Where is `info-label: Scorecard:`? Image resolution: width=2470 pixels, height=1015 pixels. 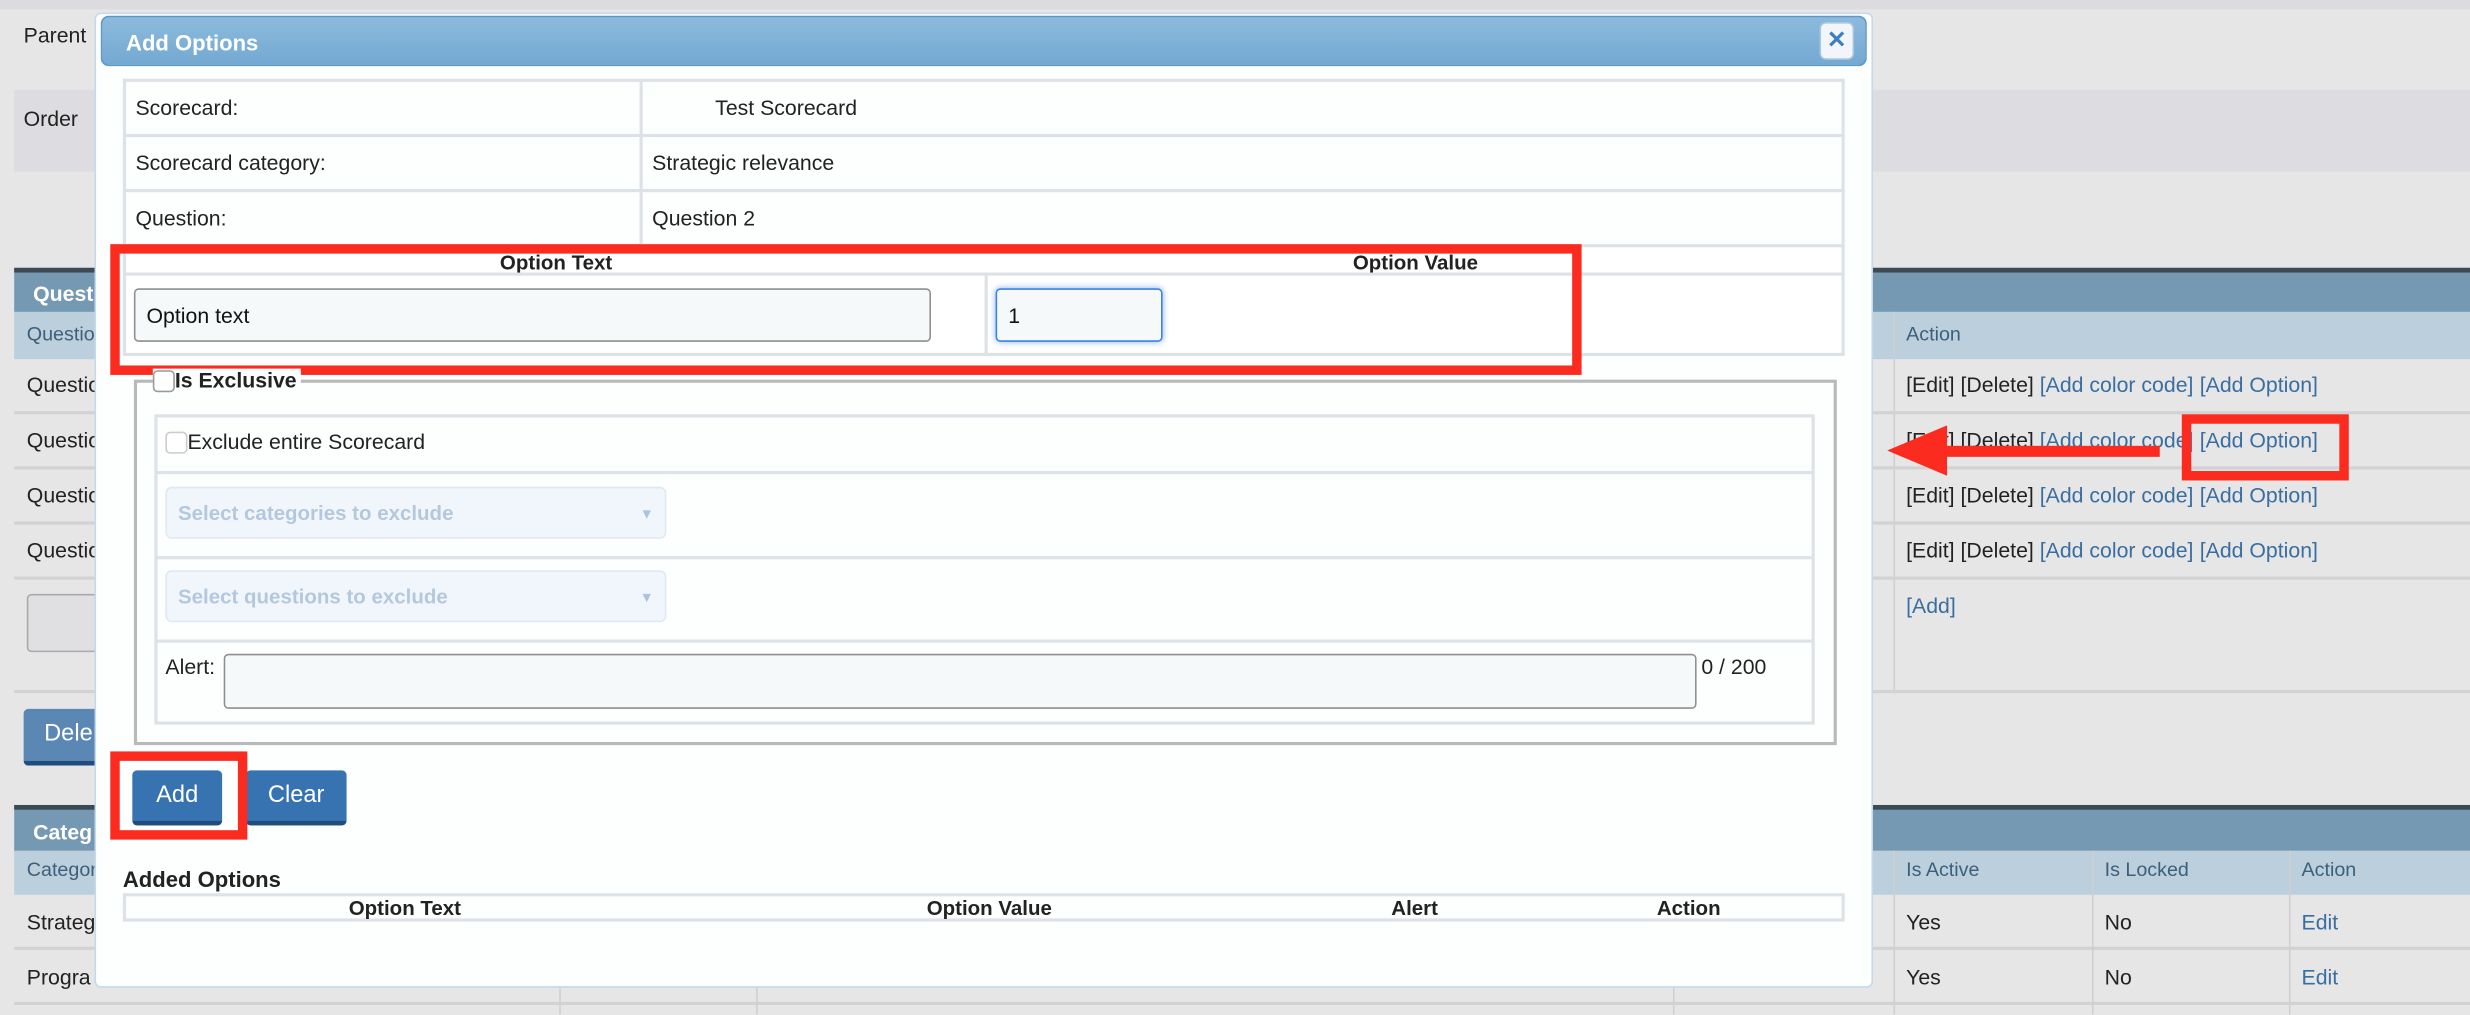
info-label: Scorecard: is located at coordinates (382, 108).